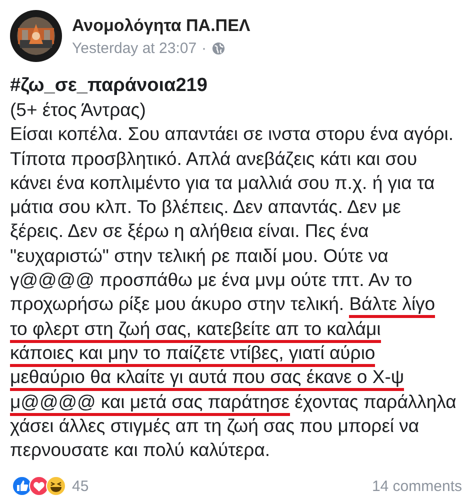 Image resolution: width=474 pixels, height=501 pixels. What do you see at coordinates (237, 86) in the screenshot?
I see `hashtag: #ζω_σε_παράνοια219` at bounding box center [237, 86].